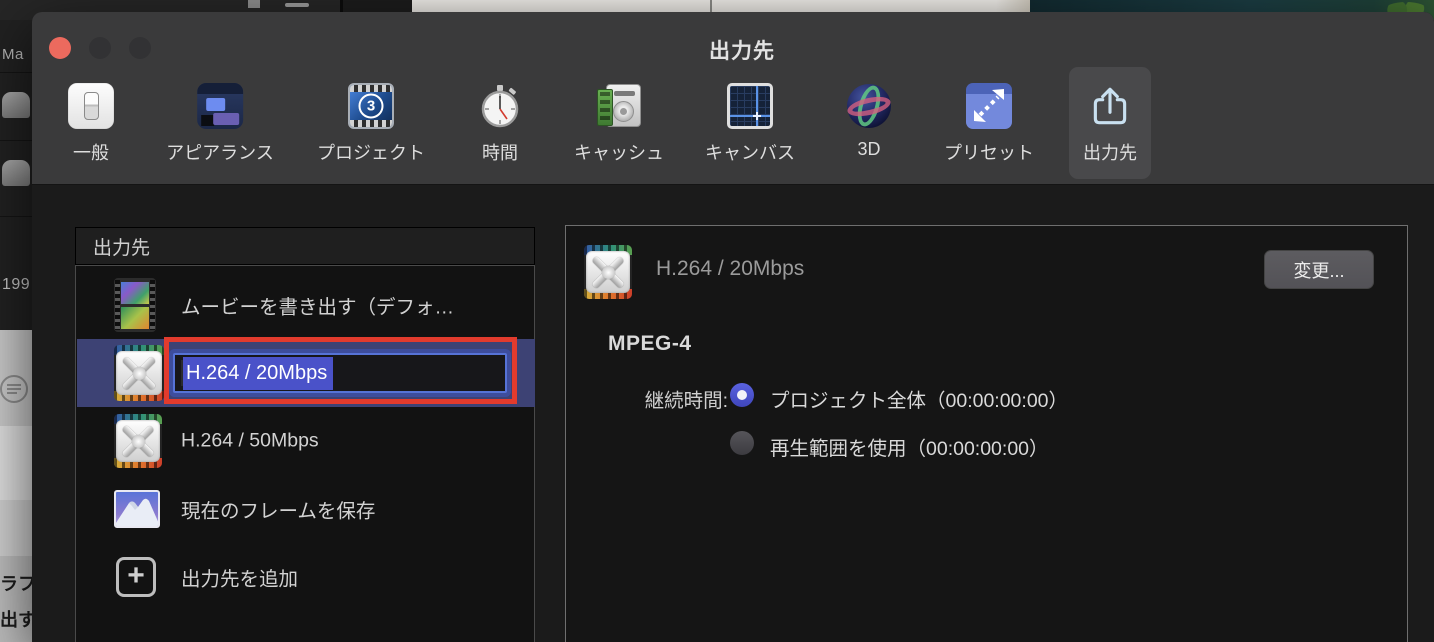  What do you see at coordinates (1110, 106) in the screenshot?
I see `destination-share-icon` at bounding box center [1110, 106].